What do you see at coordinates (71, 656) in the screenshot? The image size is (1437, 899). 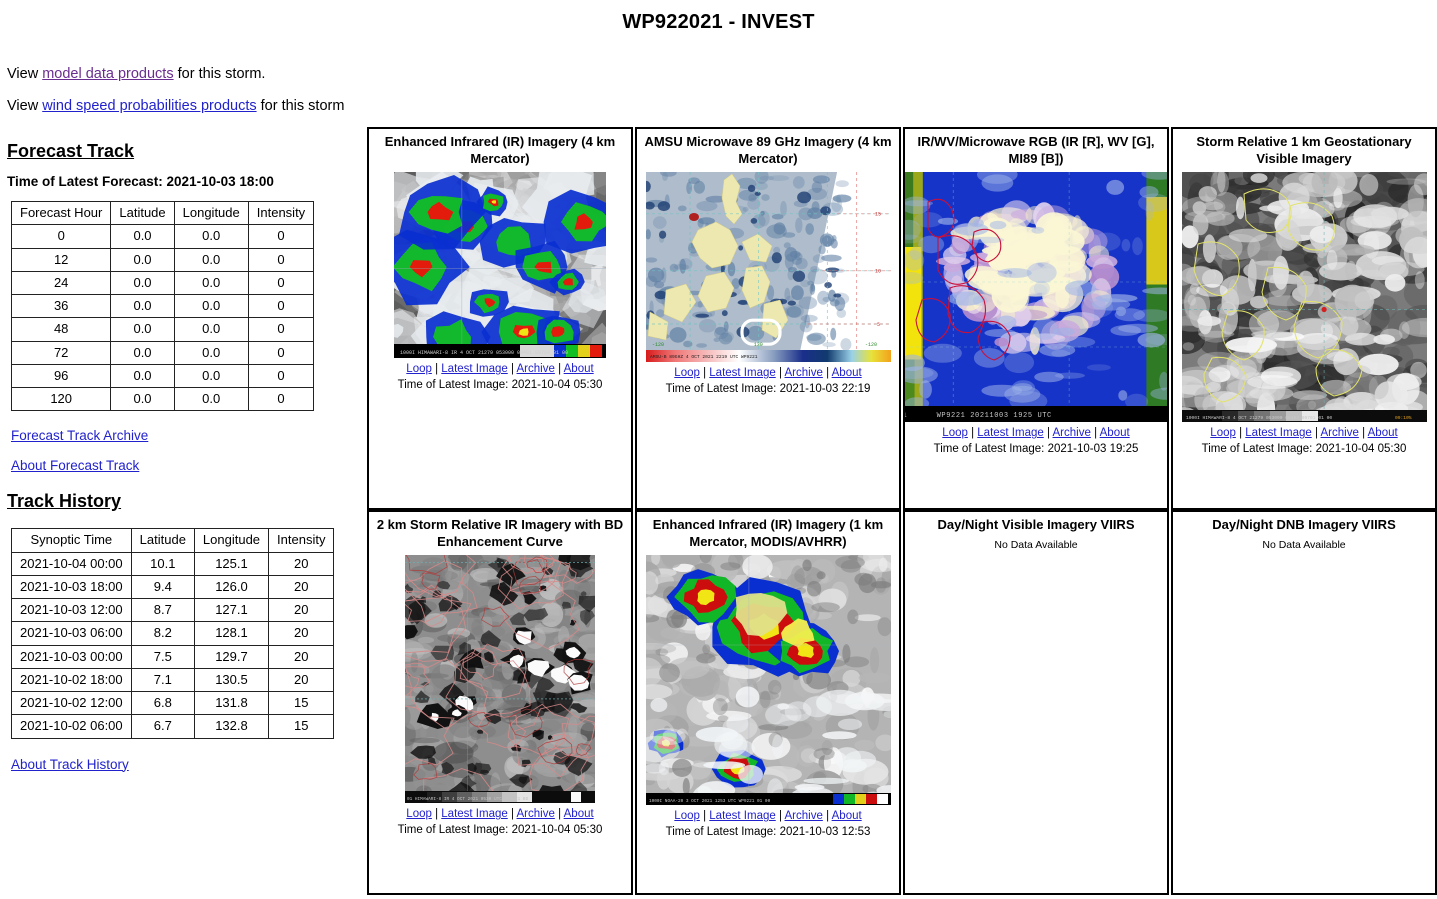 I see `table-cell: 2021-10-03 00:00` at bounding box center [71, 656].